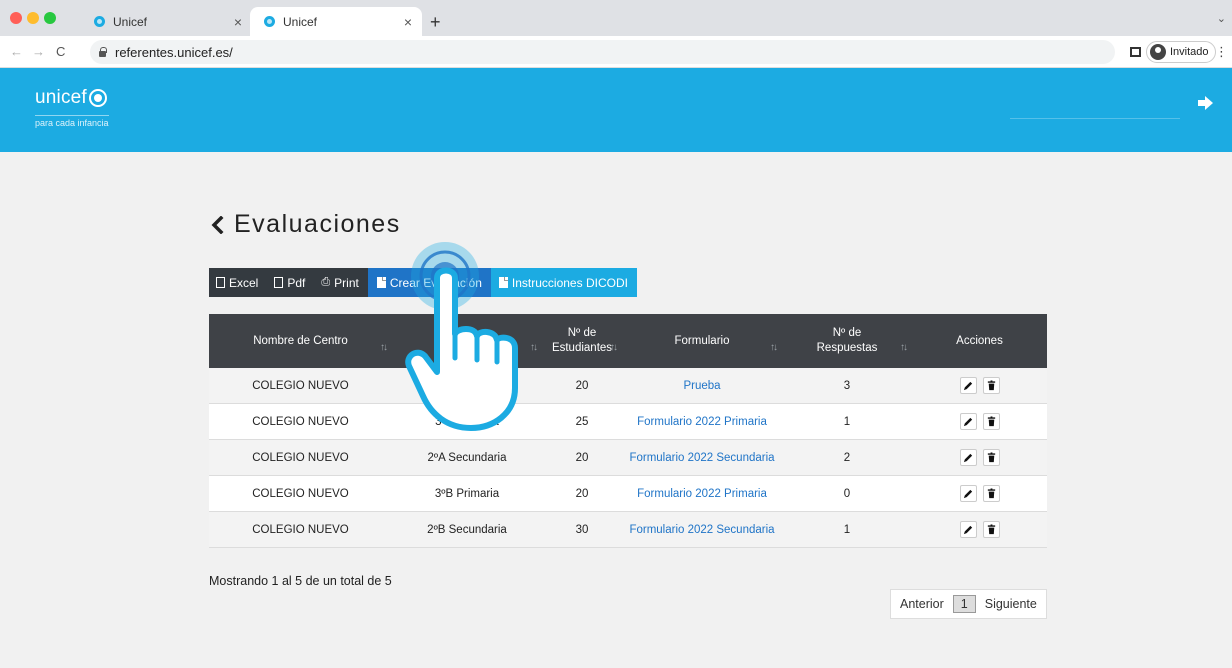 The height and width of the screenshot is (668, 1232). I want to click on cell-formulario-link: Prueba, so click(702, 385).